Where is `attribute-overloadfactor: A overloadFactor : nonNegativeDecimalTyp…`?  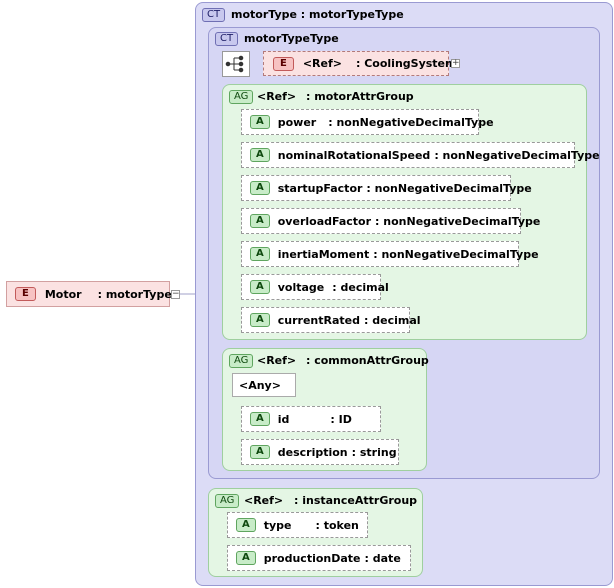 attribute-overloadfactor: A overloadFactor : nonNegativeDecimalTyp… is located at coordinates (390, 221).